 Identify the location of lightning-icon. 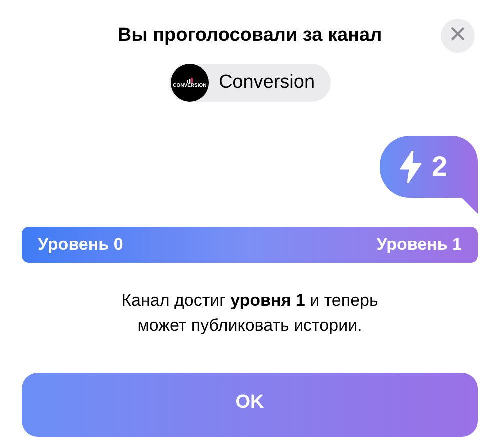
(411, 167).